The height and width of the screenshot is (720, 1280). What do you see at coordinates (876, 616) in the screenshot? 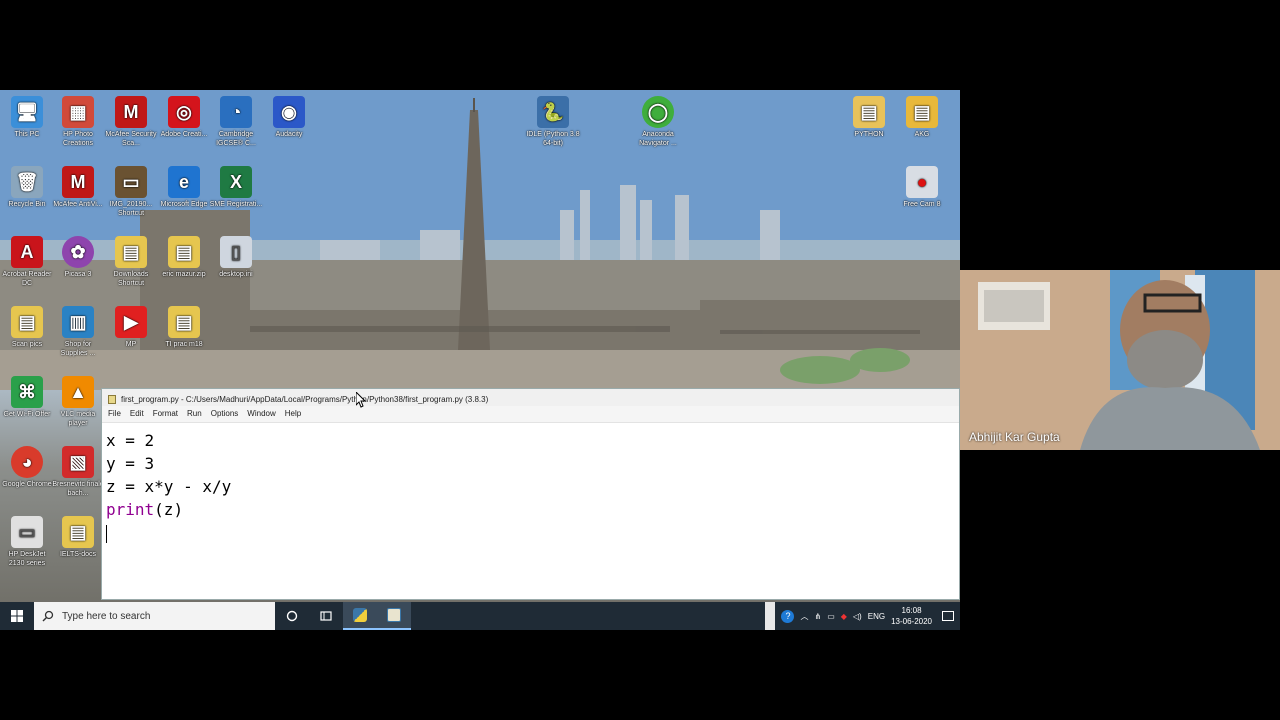
I see `language-indicator: ENG` at bounding box center [876, 616].